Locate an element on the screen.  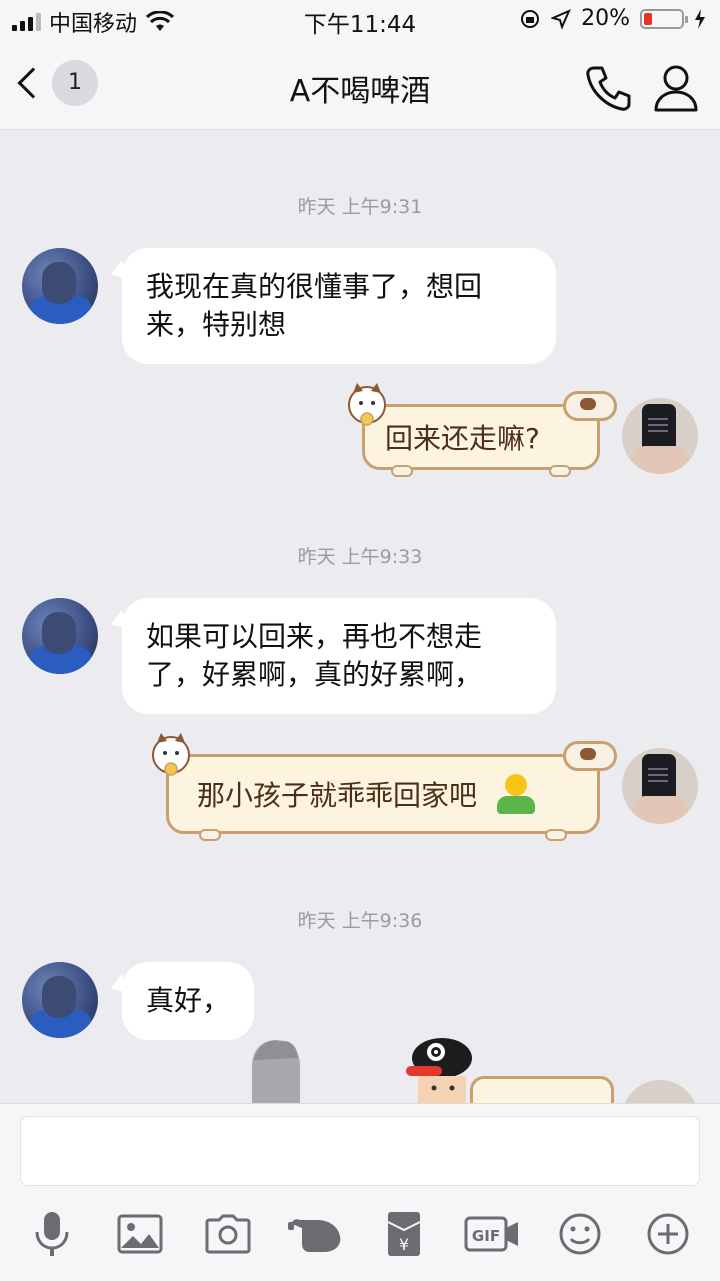
microphone-icon is located at coordinates (52, 1234).